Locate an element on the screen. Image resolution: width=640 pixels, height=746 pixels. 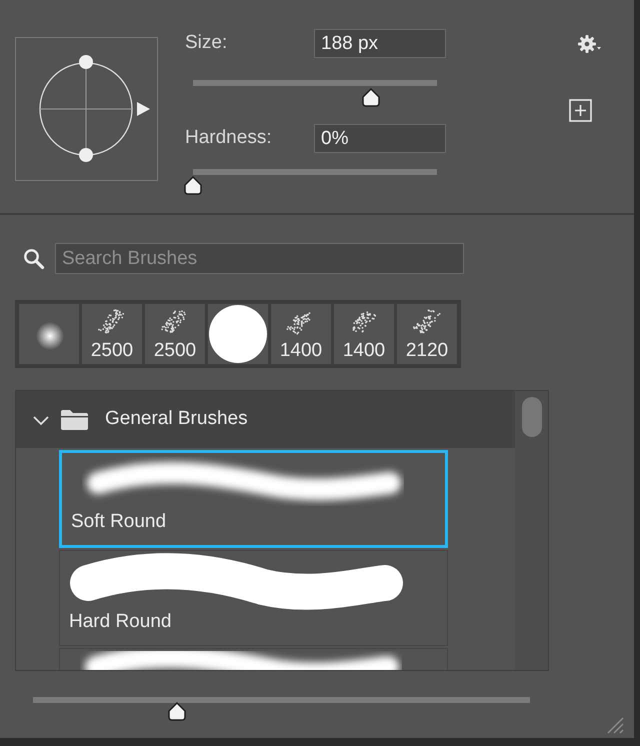
brush-preset: 2120 is located at coordinates (427, 334).